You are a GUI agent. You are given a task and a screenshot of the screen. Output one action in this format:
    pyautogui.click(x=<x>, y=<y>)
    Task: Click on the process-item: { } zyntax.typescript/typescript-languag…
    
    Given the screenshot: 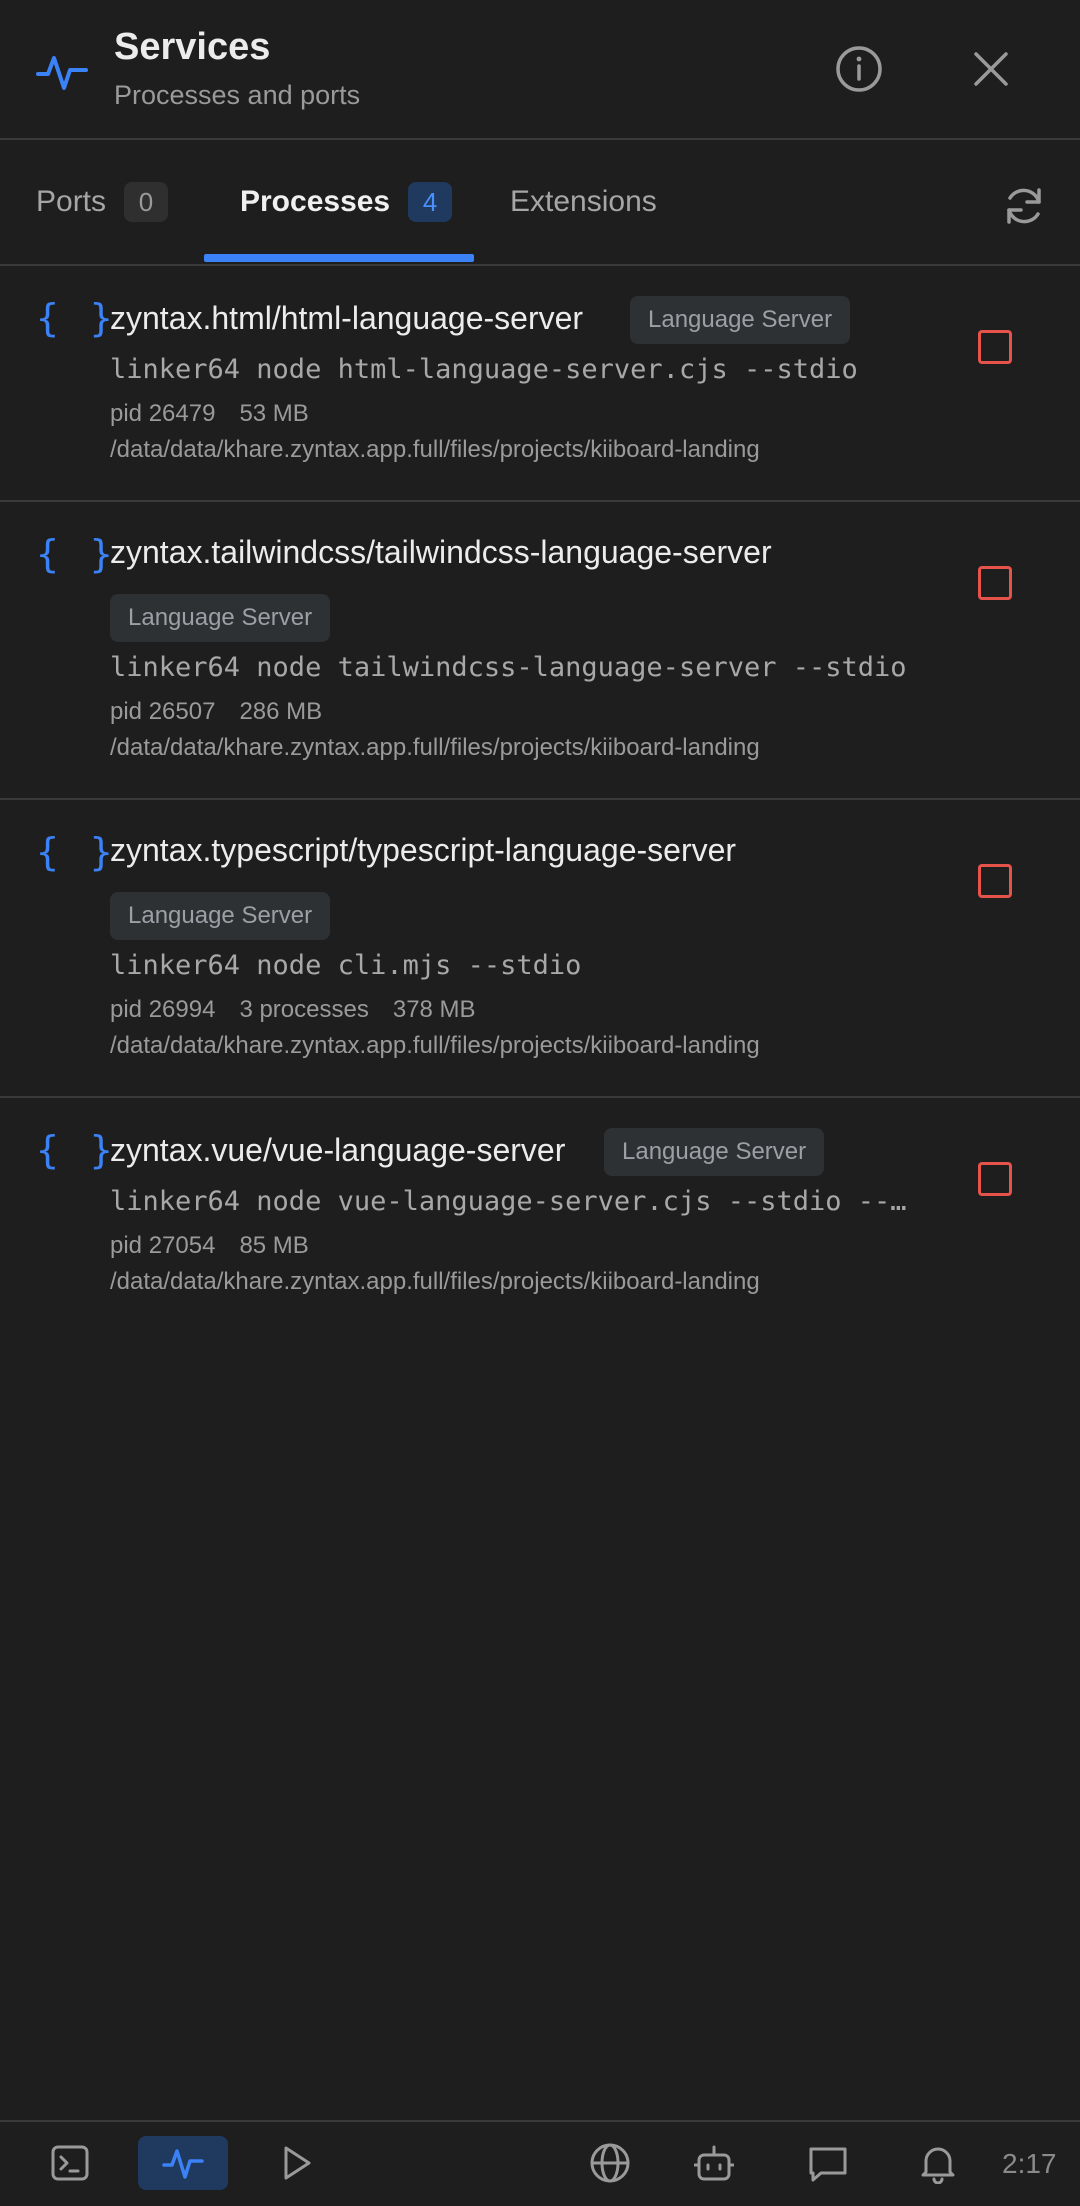 What is the action you would take?
    pyautogui.click(x=540, y=949)
    